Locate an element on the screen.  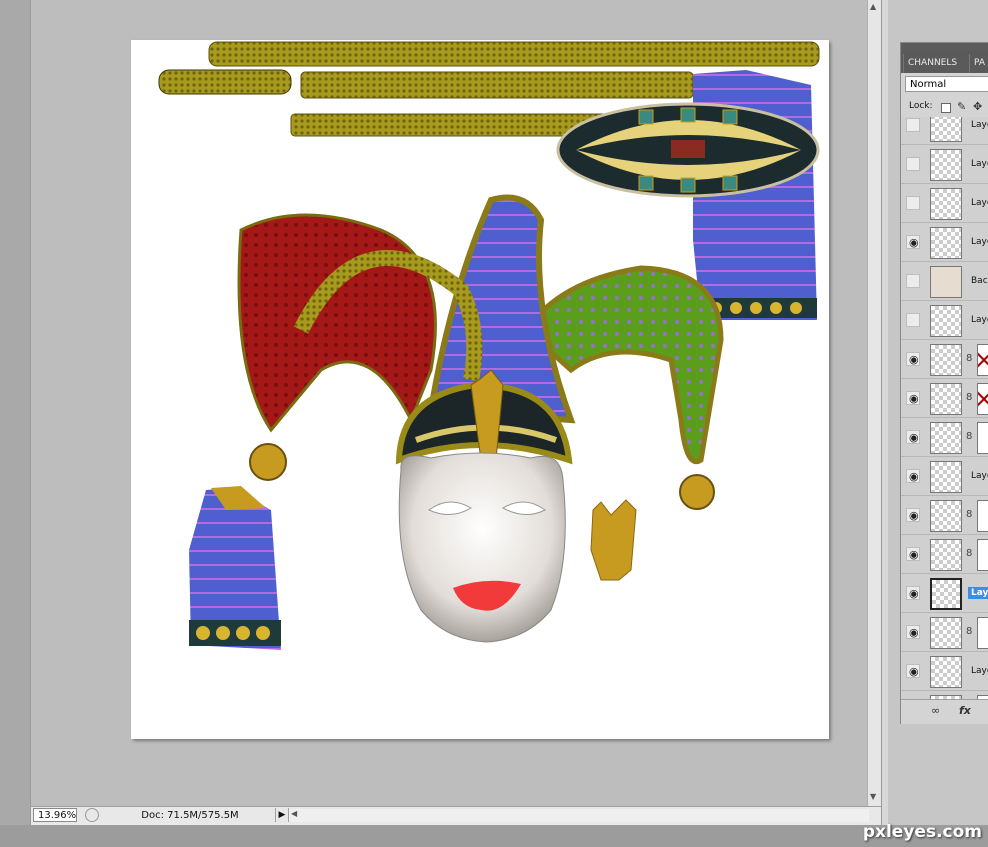
scroll-left-arrow-icon: ◀ is located at coordinates (294, 813).